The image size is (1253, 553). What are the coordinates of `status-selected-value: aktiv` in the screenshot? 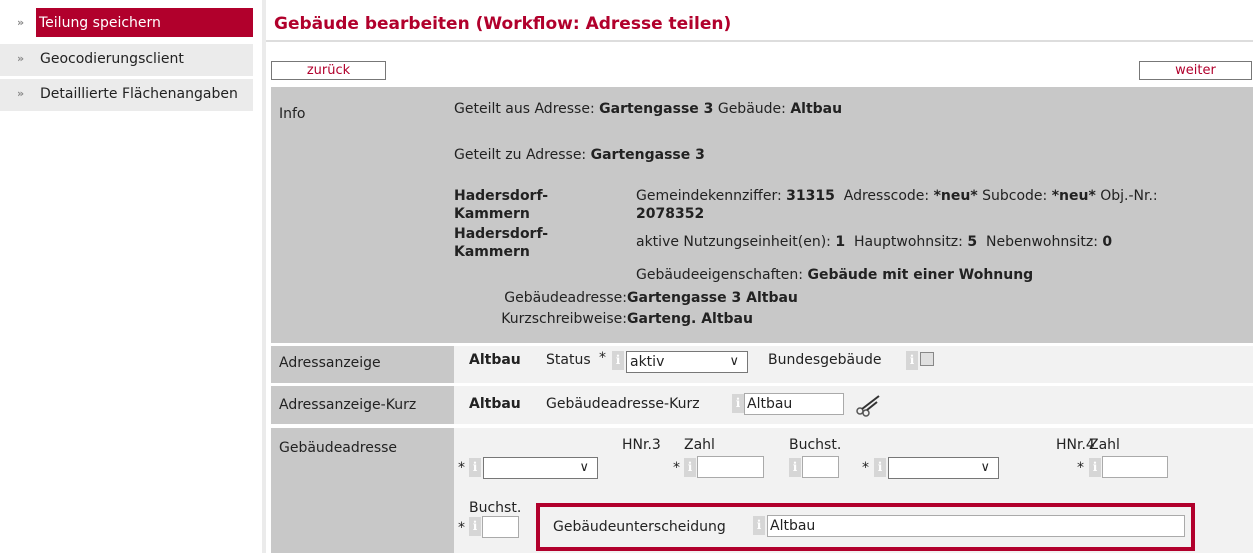 It's located at (647, 362).